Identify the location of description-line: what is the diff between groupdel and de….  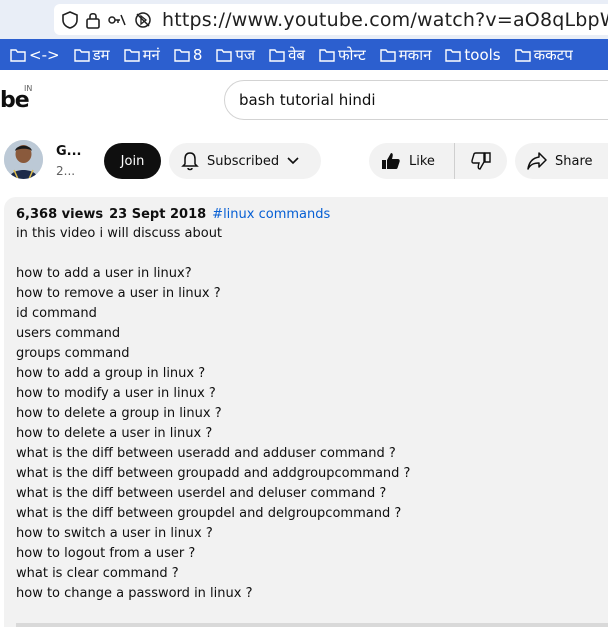
(209, 513).